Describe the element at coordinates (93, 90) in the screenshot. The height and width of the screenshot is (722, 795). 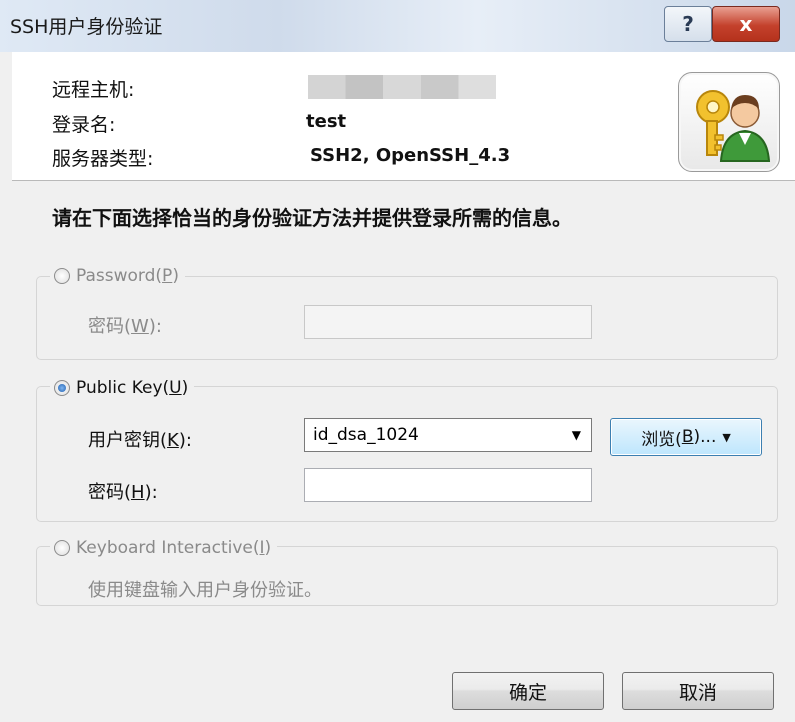
I see `host-label: 远程主机:` at that location.